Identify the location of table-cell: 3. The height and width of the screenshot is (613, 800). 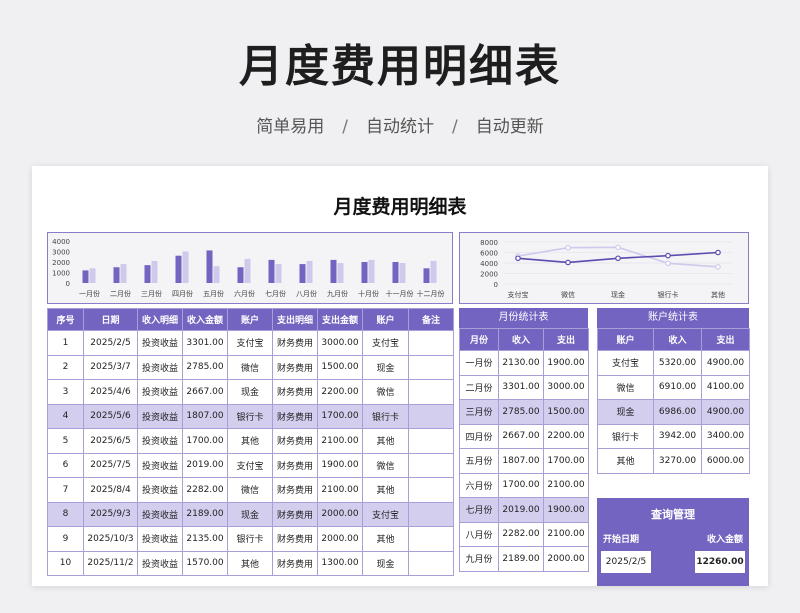
(65, 392).